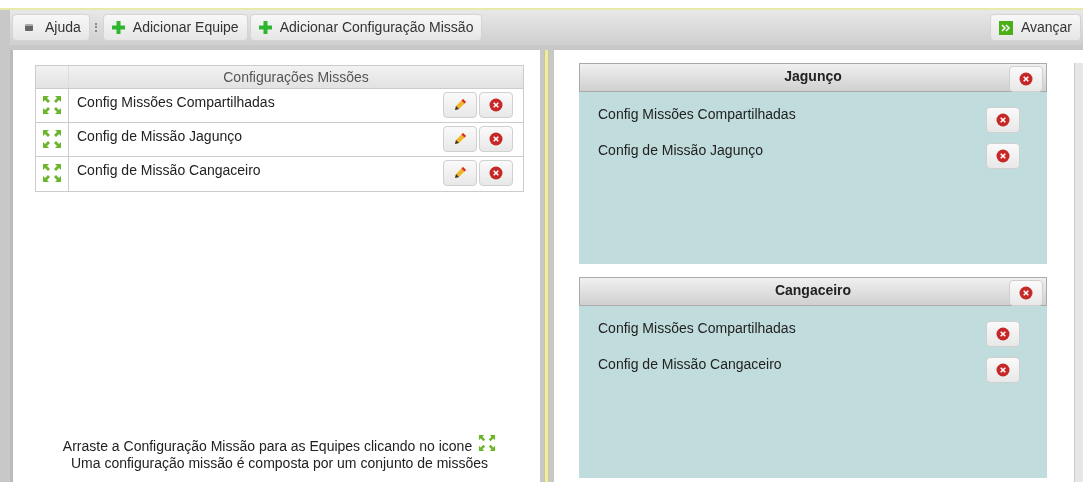  Describe the element at coordinates (813, 290) in the screenshot. I see `team-name: Cangaceiro` at that location.